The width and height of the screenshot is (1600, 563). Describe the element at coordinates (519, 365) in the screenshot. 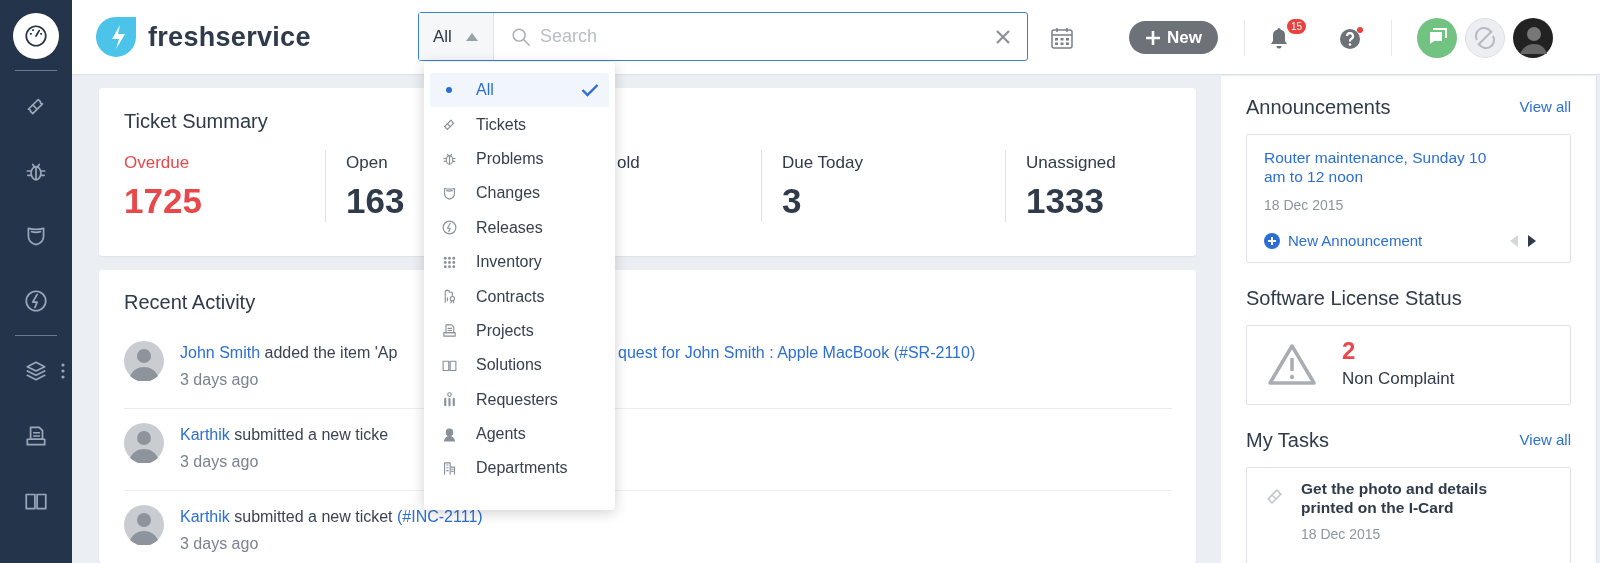

I see `menu-item: Solutions` at that location.